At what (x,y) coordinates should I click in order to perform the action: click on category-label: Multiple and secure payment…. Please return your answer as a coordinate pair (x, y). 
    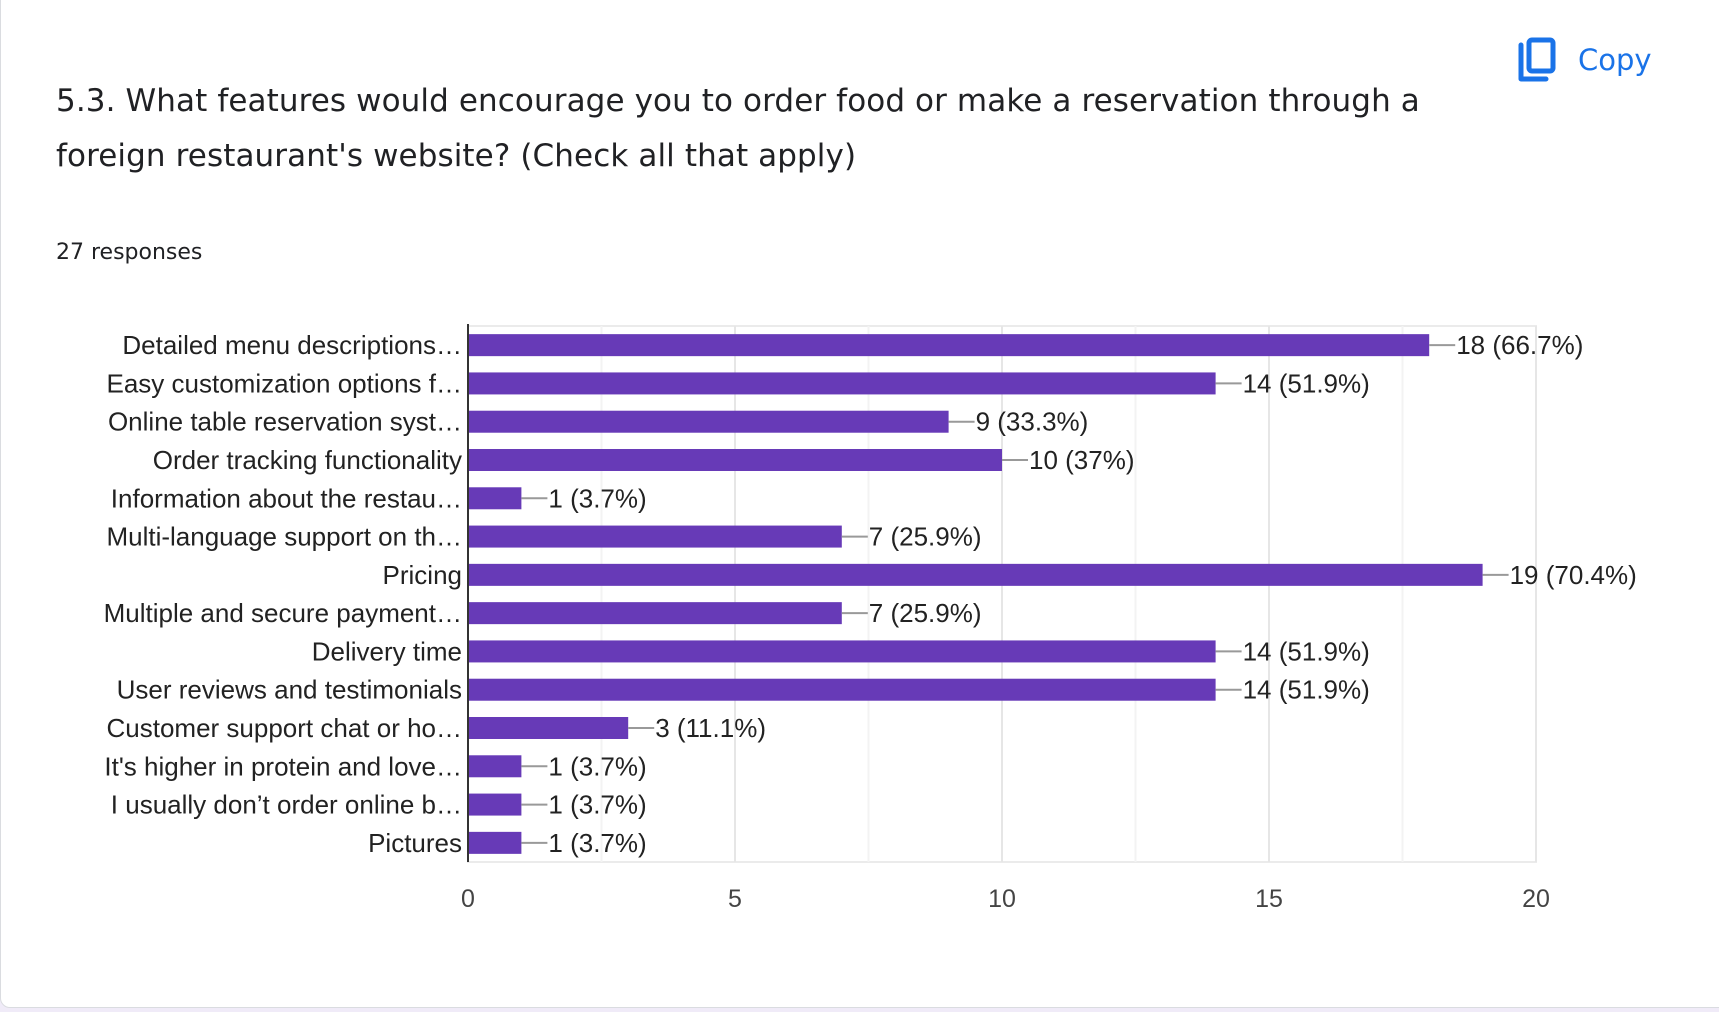
    Looking at the image, I should click on (283, 613).